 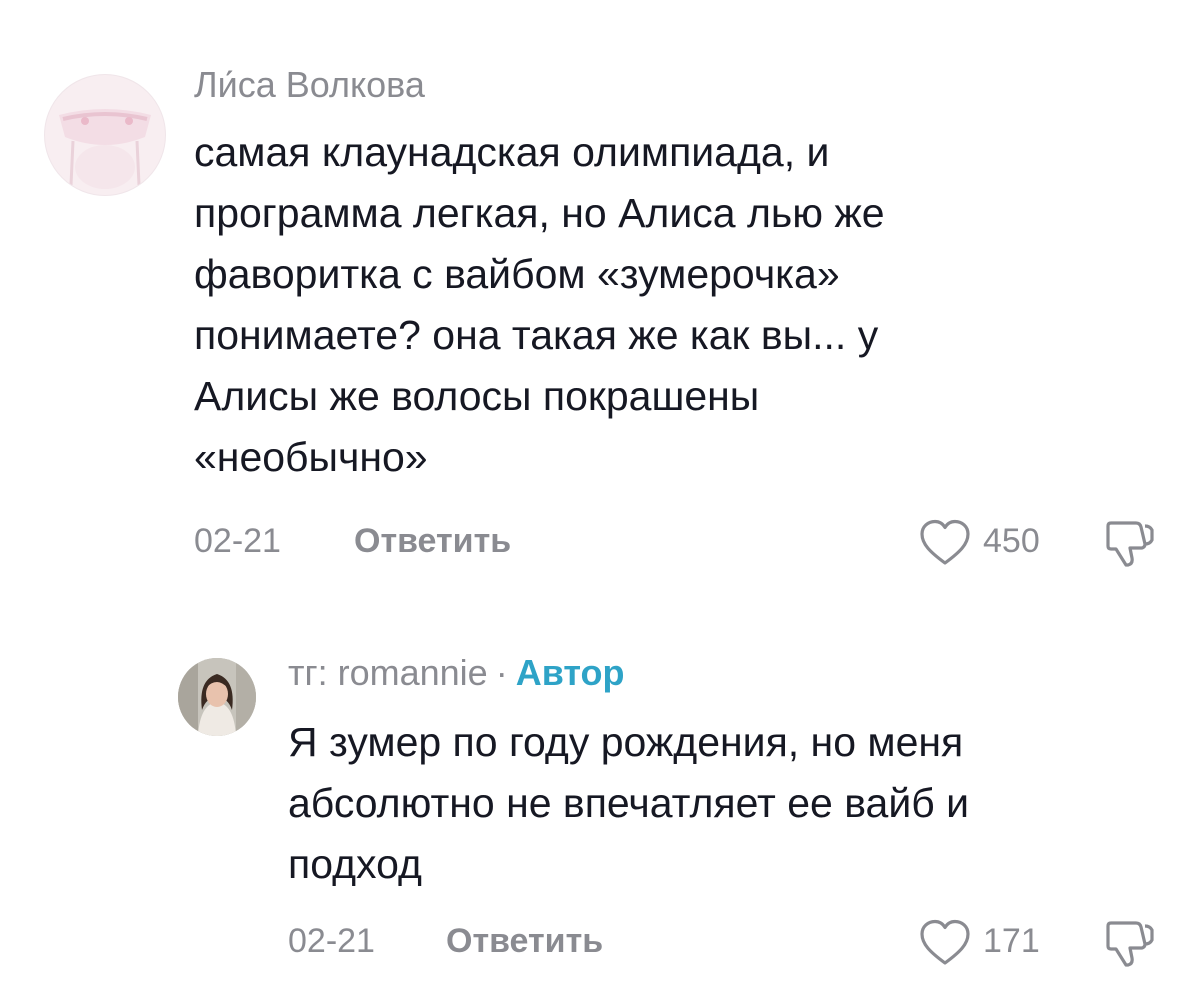 What do you see at coordinates (626, 742) in the screenshot?
I see `comment-text-line: Я зумер по году рождения, но меня` at bounding box center [626, 742].